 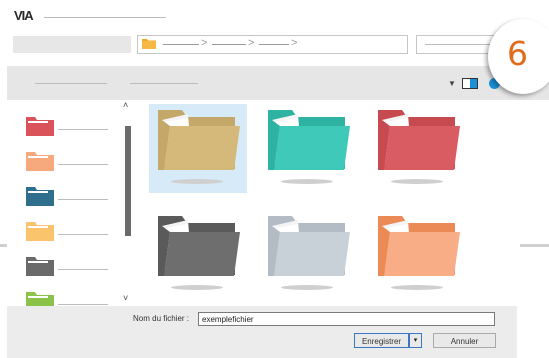 I want to click on pane-view-icon, so click(x=470, y=83).